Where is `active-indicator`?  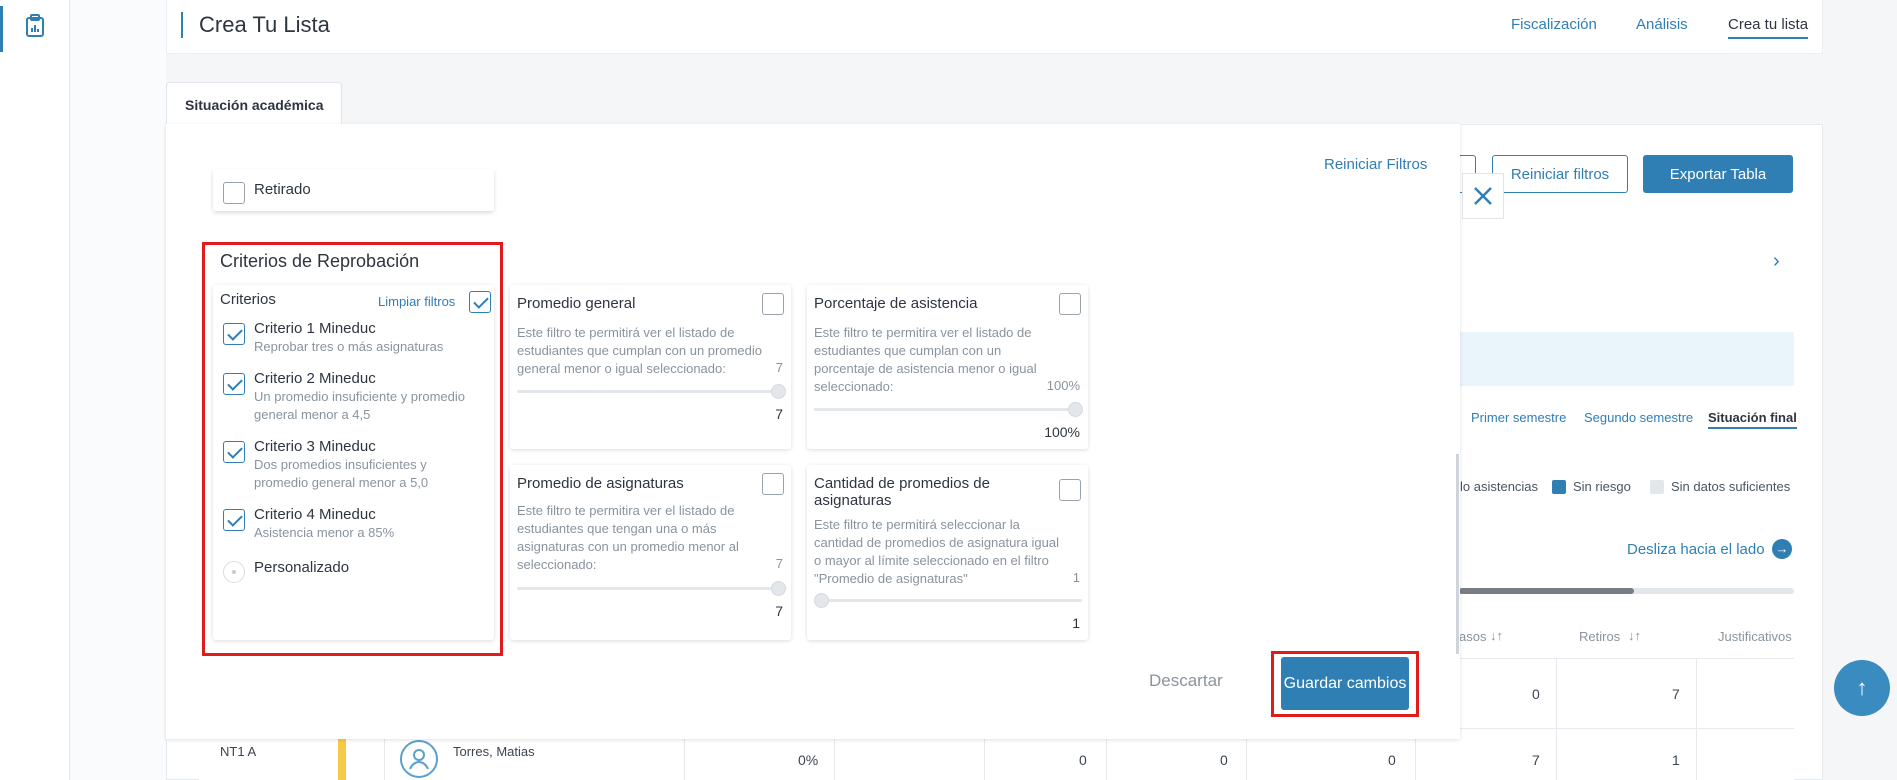
active-indicator is located at coordinates (1, 29).